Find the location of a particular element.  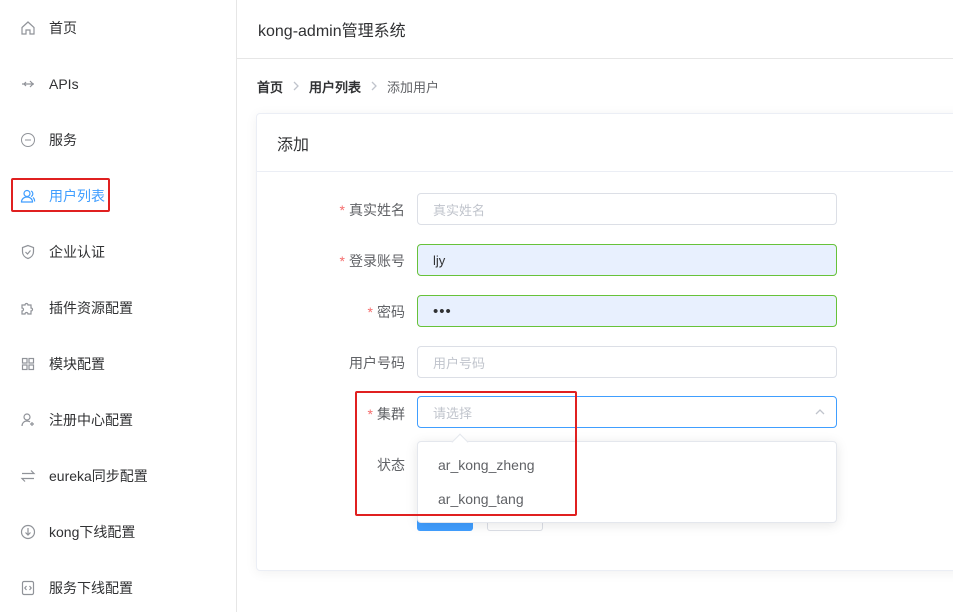

breadcrumb-current: 添加用户 is located at coordinates (413, 87).